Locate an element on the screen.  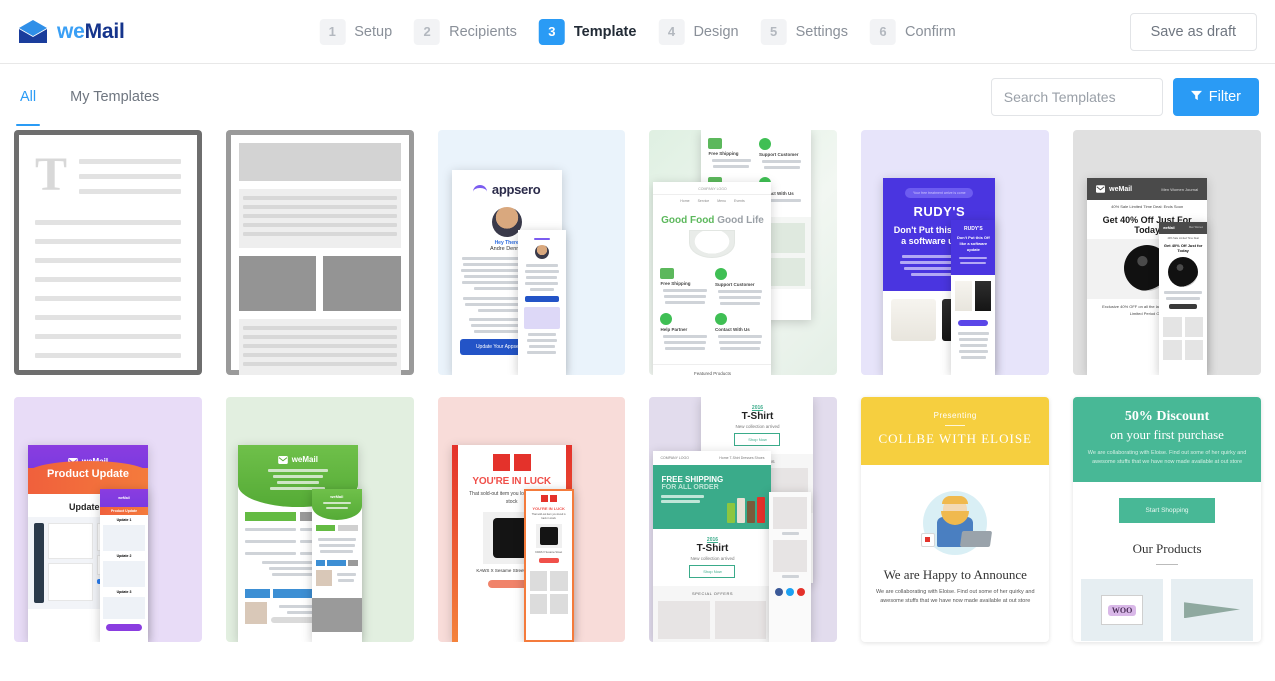
watch-brand: weMail is located at coordinates (1114, 189).